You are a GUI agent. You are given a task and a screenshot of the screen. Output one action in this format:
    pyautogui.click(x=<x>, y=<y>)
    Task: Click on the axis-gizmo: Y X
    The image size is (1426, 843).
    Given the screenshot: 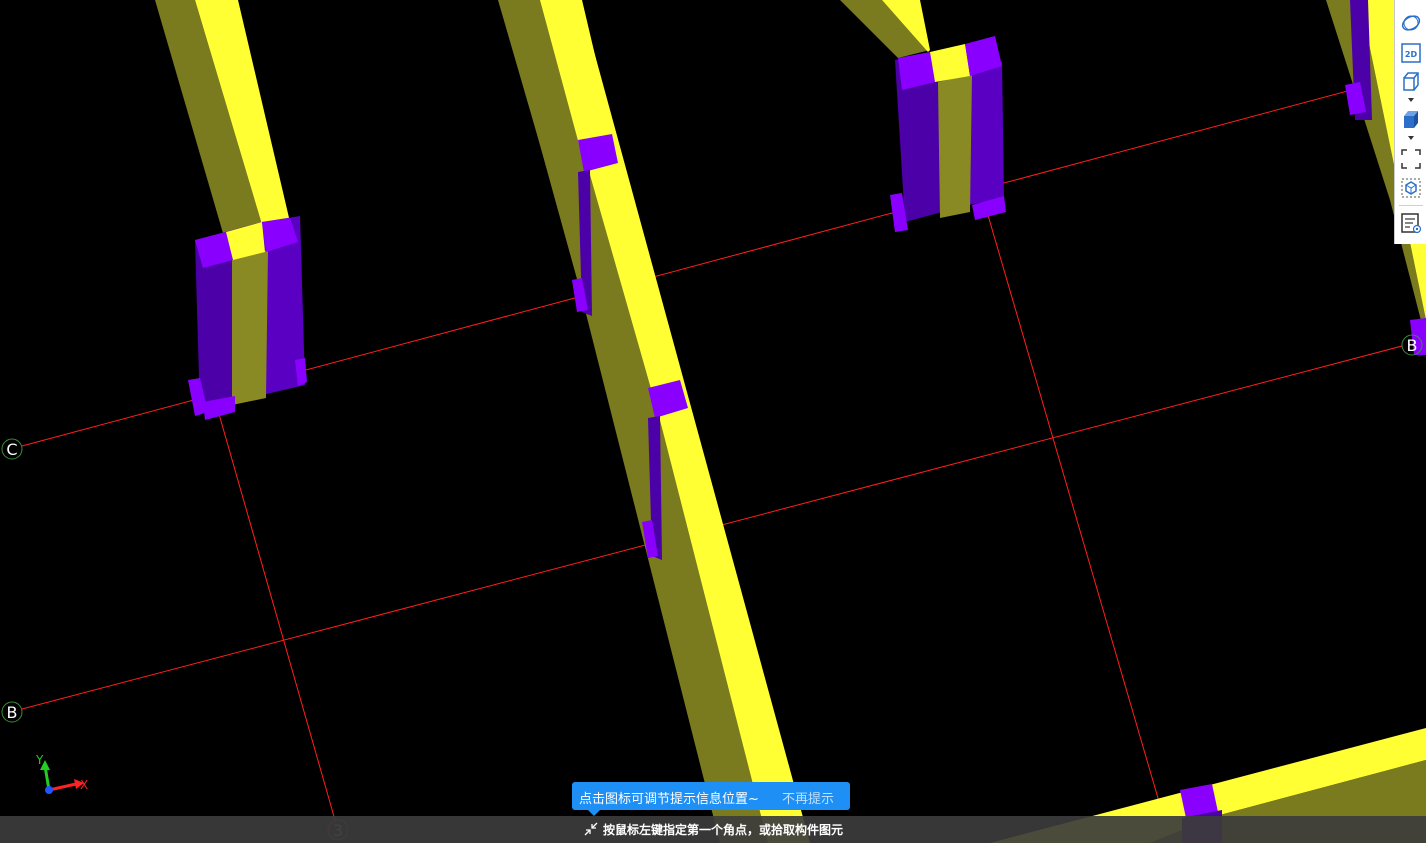 What is the action you would take?
    pyautogui.click(x=61, y=773)
    